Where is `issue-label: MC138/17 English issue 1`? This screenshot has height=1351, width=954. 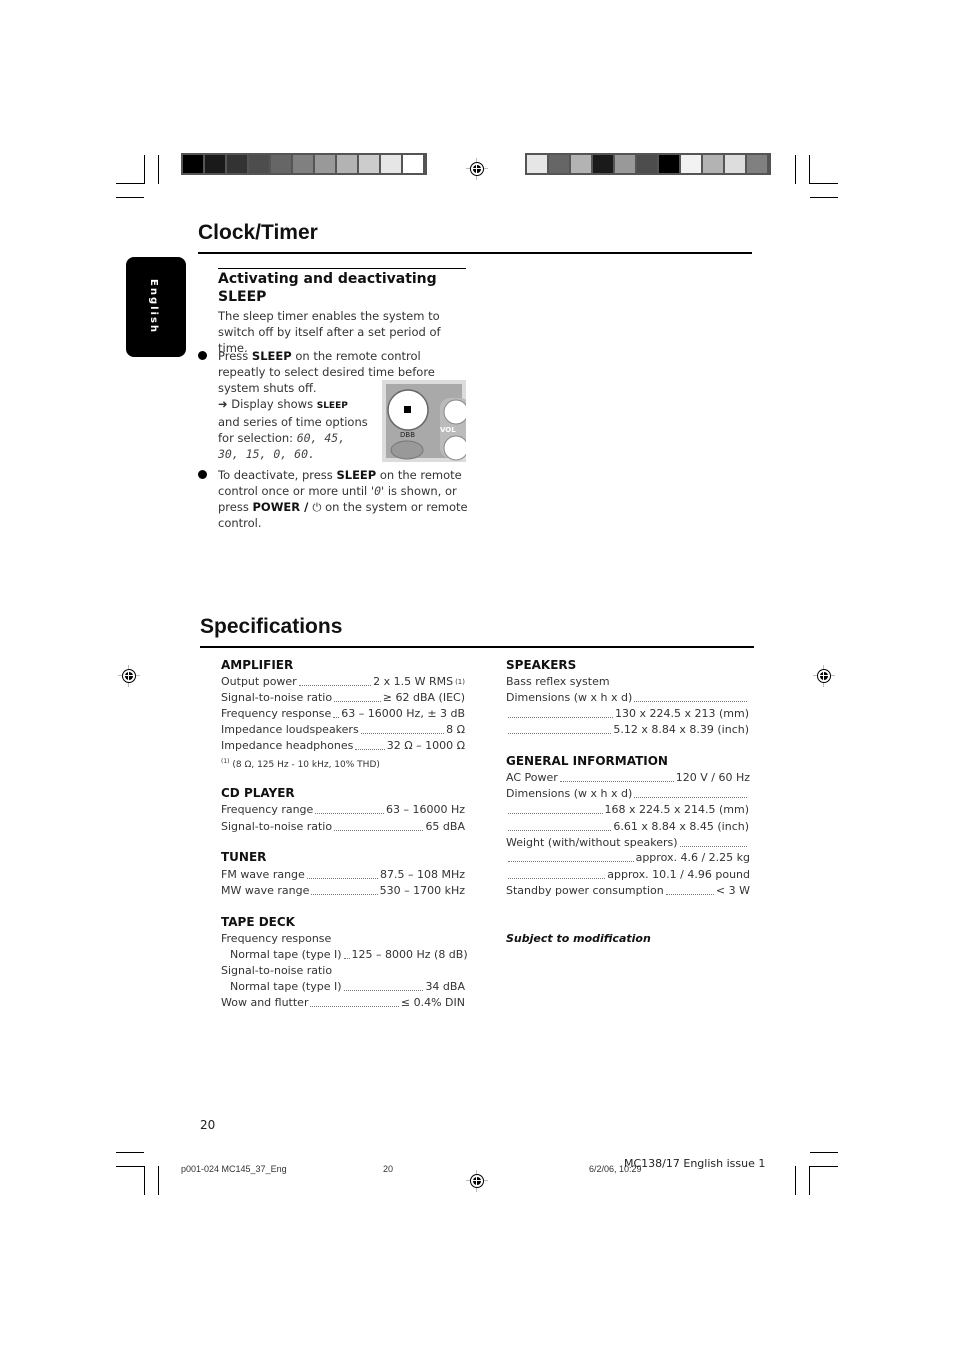
issue-label: MC138/17 English issue 1 is located at coordinates (695, 1163).